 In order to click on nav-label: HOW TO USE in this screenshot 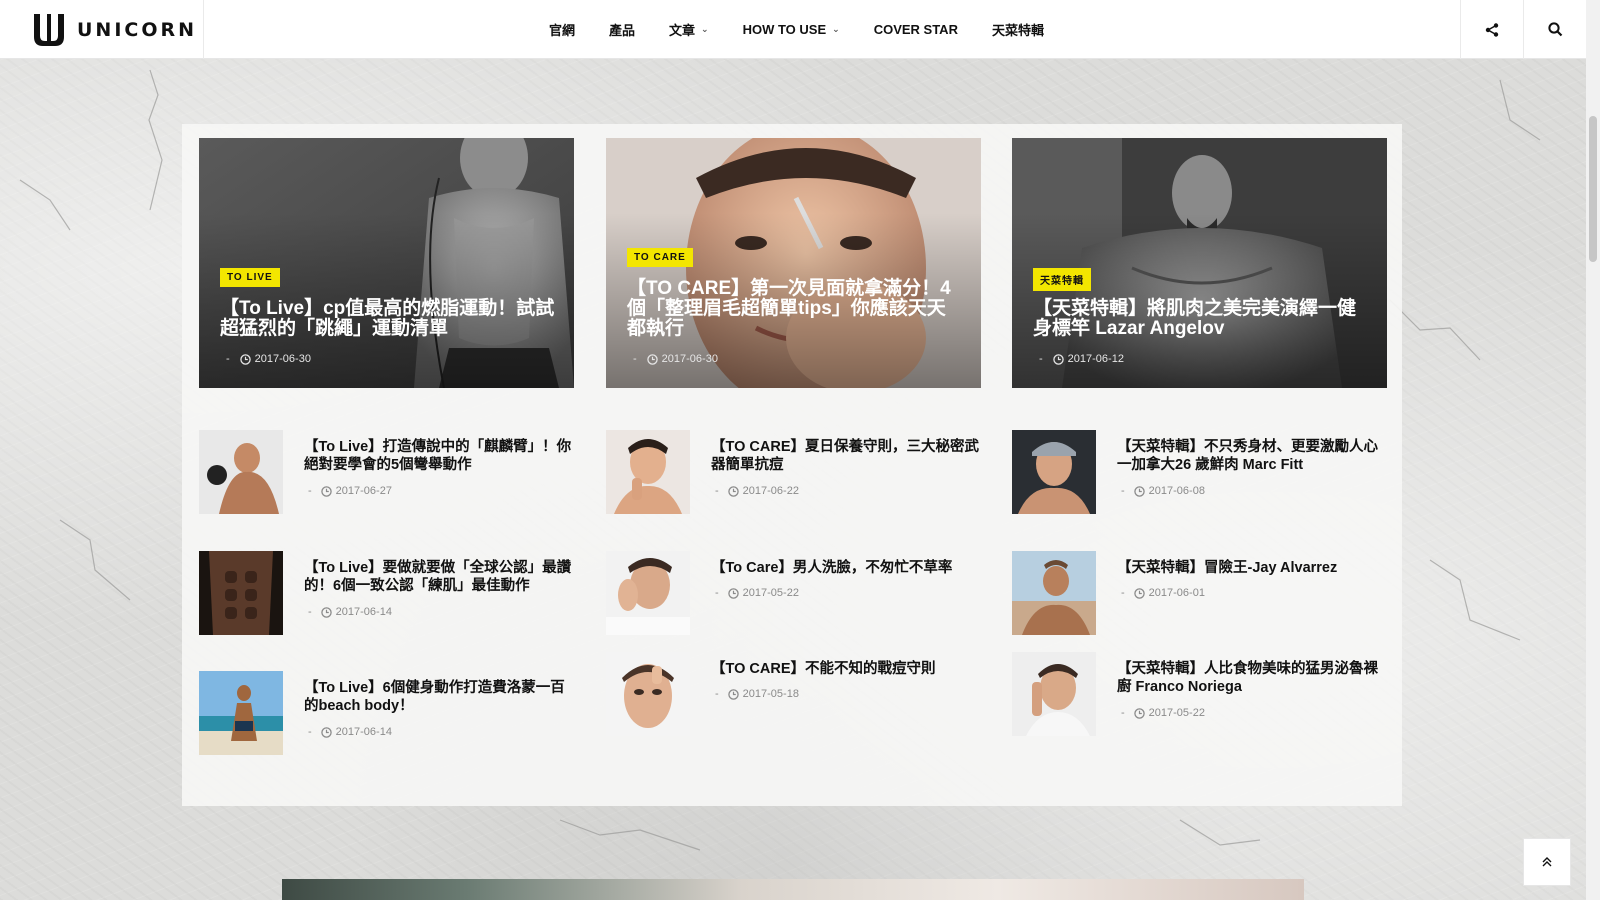, I will do `click(784, 29)`.